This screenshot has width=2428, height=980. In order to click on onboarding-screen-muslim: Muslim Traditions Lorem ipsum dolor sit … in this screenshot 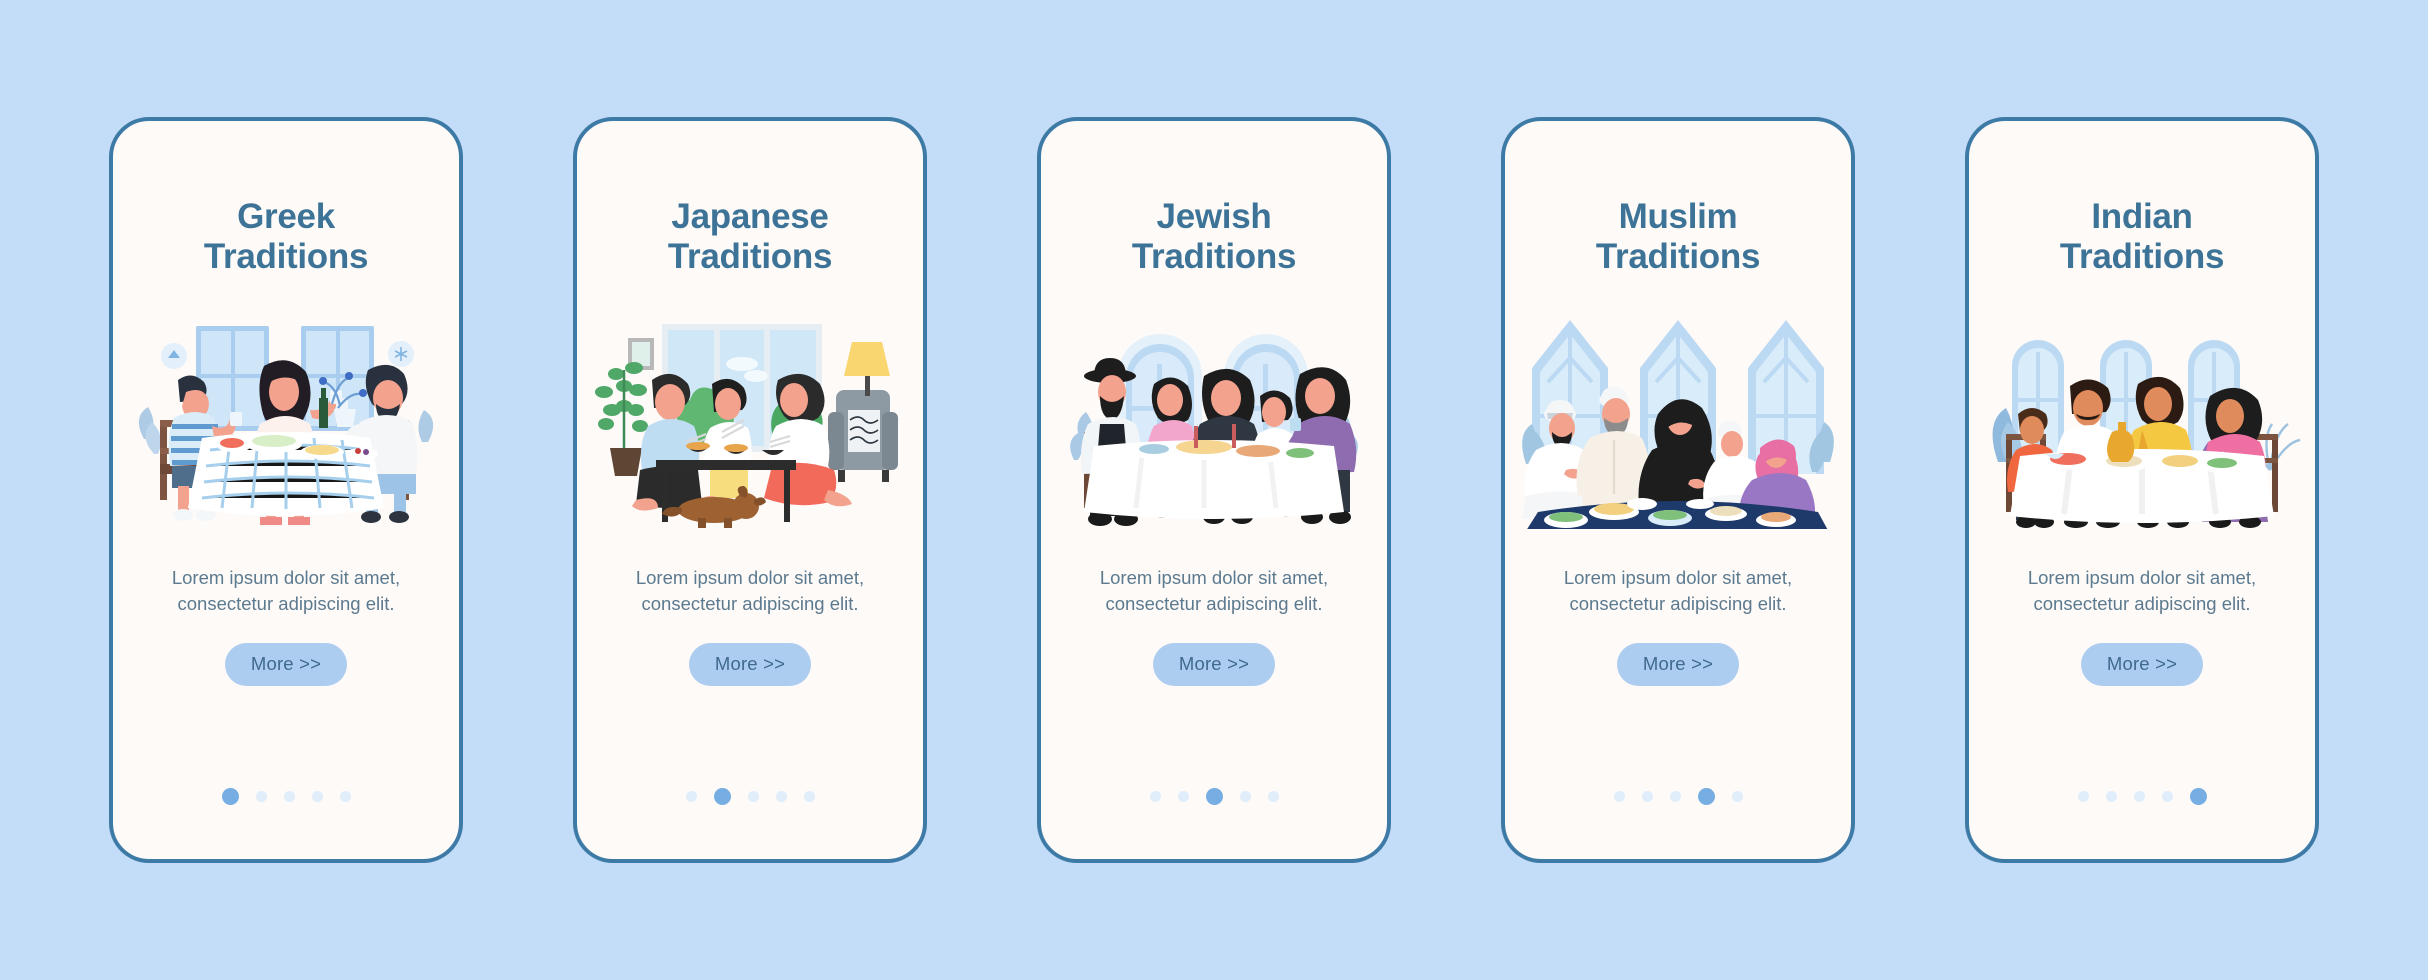, I will do `click(1678, 490)`.